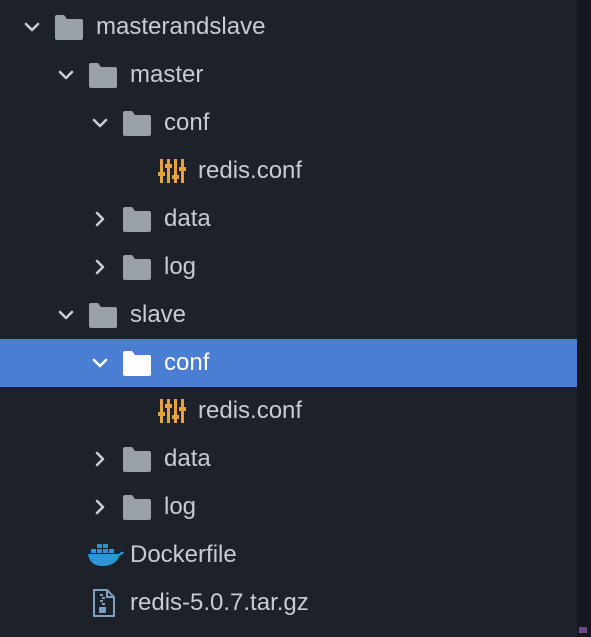  What do you see at coordinates (584, 318) in the screenshot?
I see `editor-edge` at bounding box center [584, 318].